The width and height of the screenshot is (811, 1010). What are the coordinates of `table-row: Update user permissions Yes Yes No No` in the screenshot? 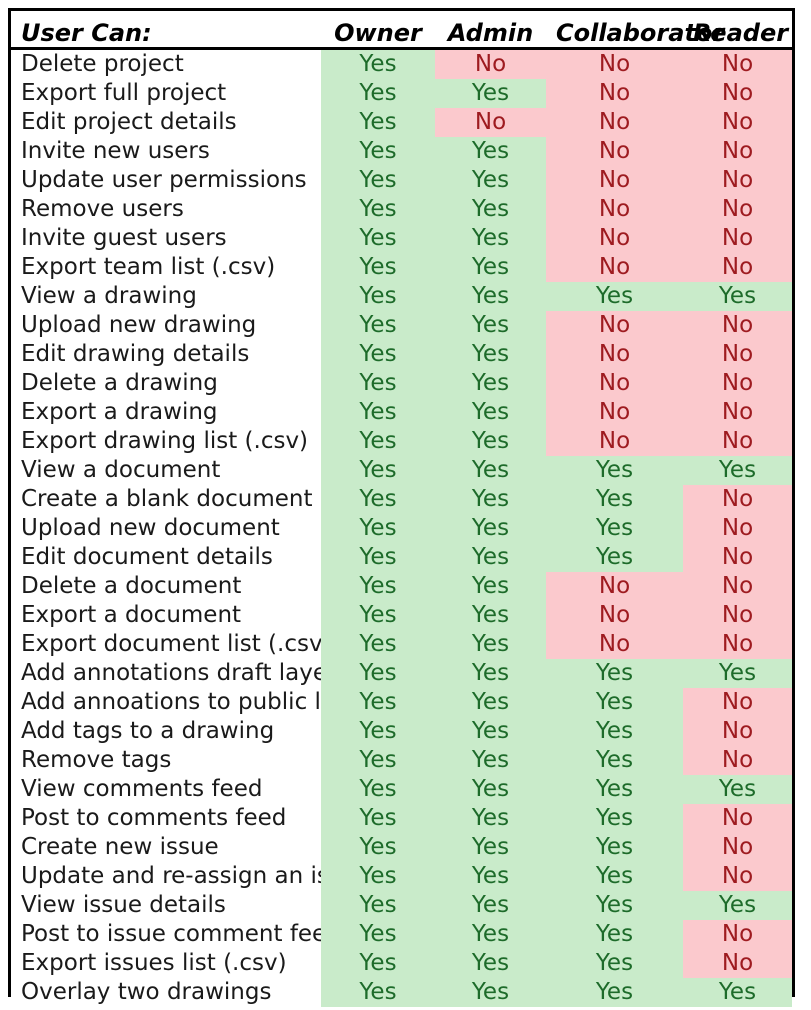 It's located at (401, 180).